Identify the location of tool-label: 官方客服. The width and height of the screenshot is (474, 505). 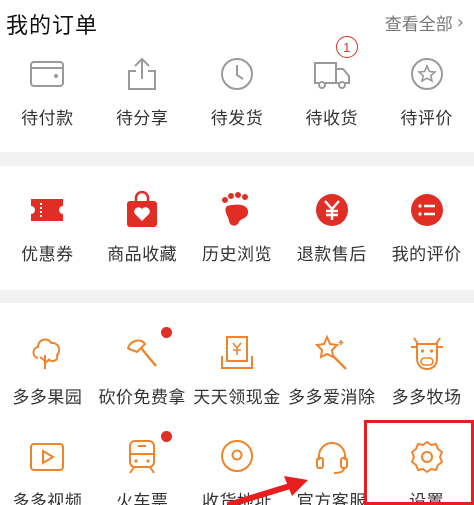
(331, 498).